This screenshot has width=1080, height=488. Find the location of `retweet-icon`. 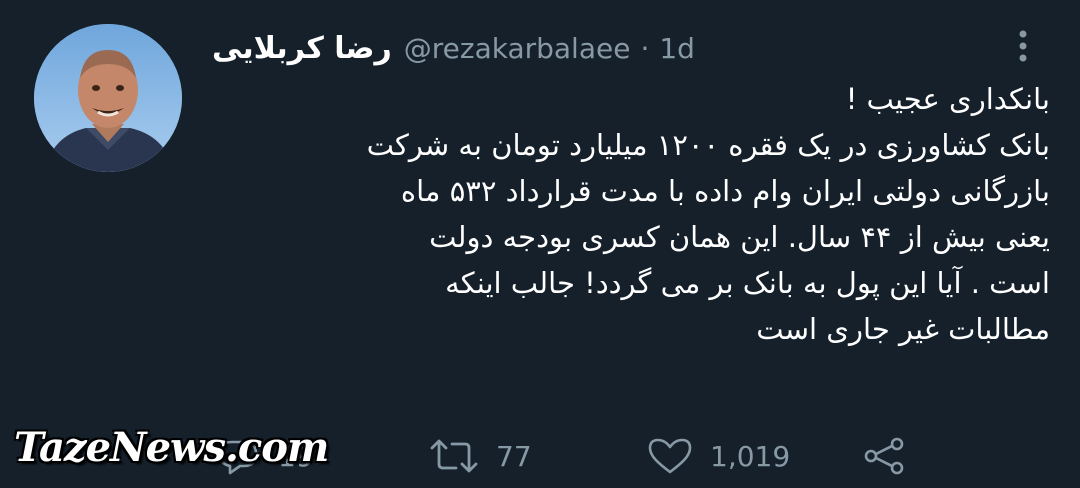

retweet-icon is located at coordinates (454, 456).